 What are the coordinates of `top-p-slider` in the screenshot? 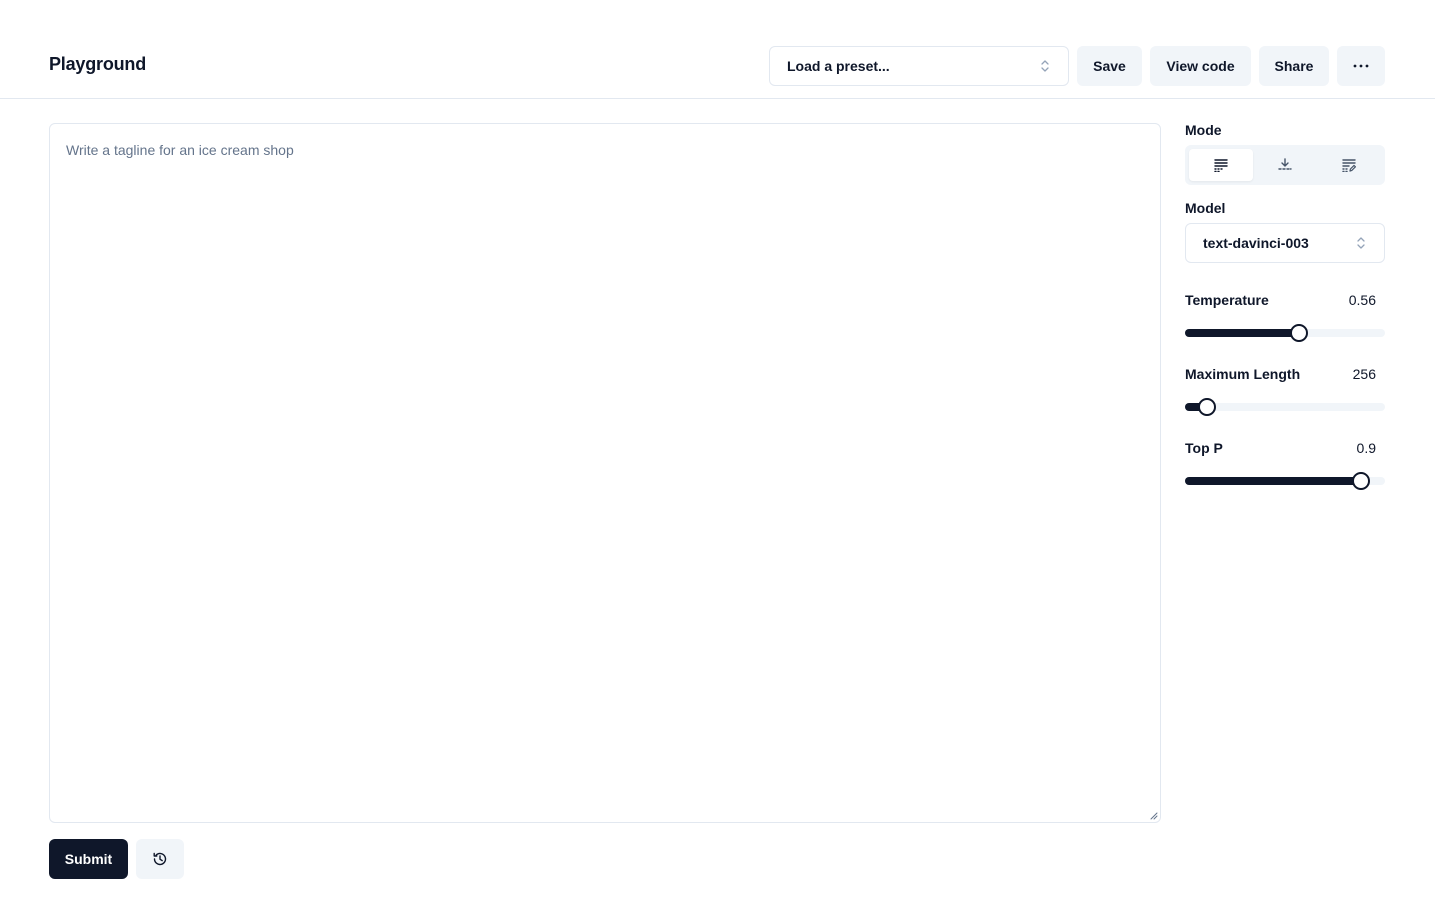 It's located at (1285, 481).